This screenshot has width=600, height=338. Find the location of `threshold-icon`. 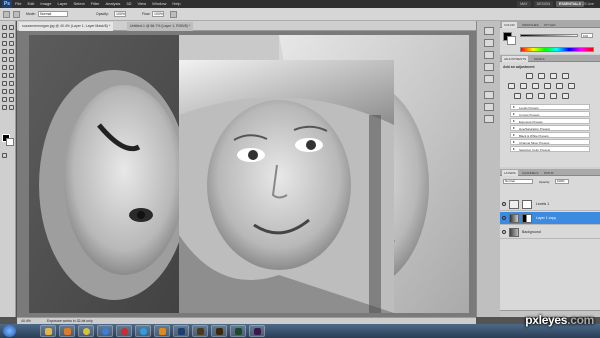

threshold-icon is located at coordinates (541, 96).